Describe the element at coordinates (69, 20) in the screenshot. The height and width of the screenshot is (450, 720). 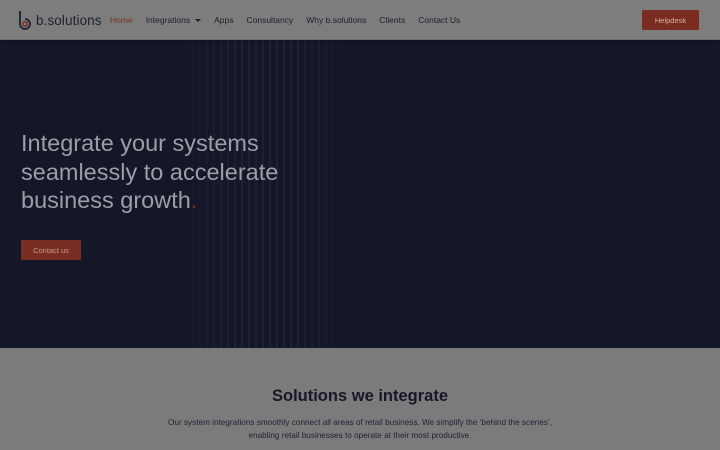
I see `logo-text: b.solutions` at that location.